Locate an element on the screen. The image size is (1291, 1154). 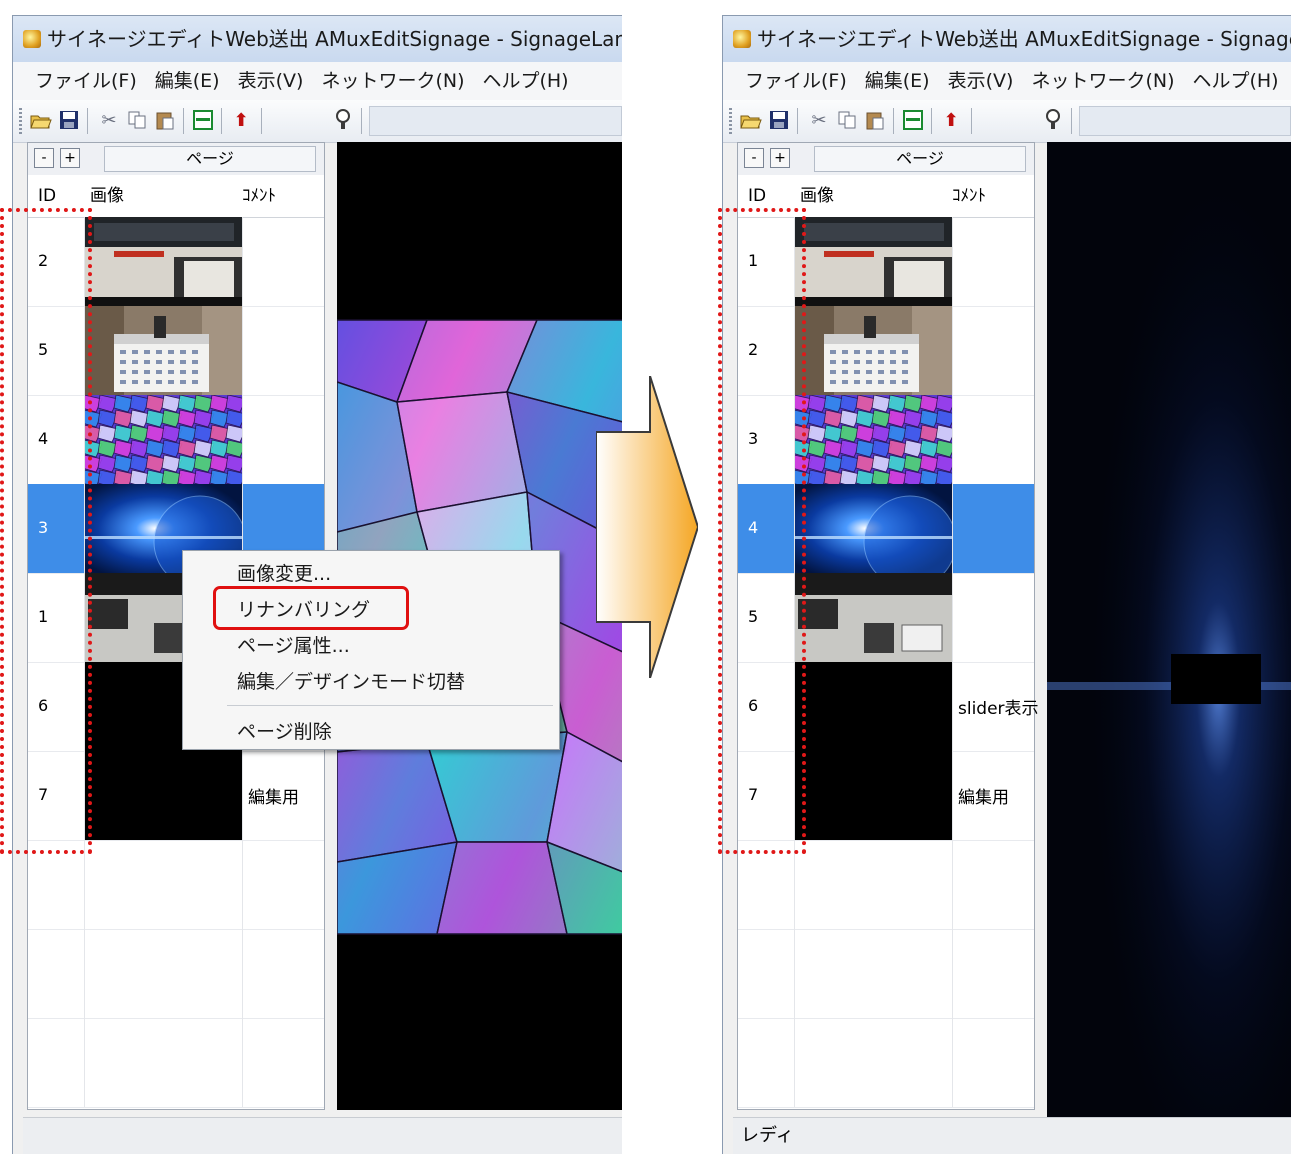
renumbering-highlight is located at coordinates (311, 608).